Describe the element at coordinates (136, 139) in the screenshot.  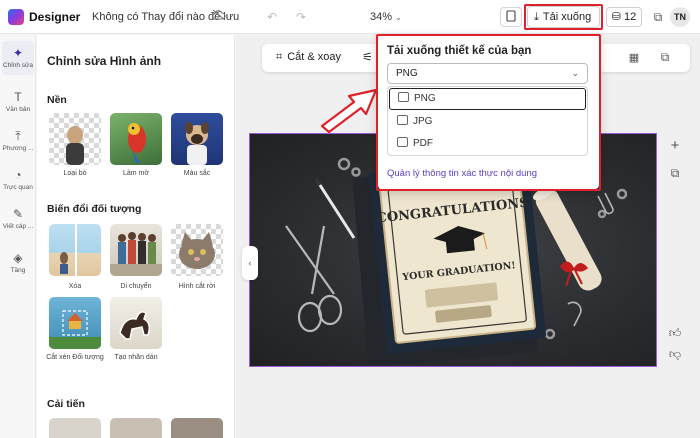
I see `blur-bg-thumbnail` at that location.